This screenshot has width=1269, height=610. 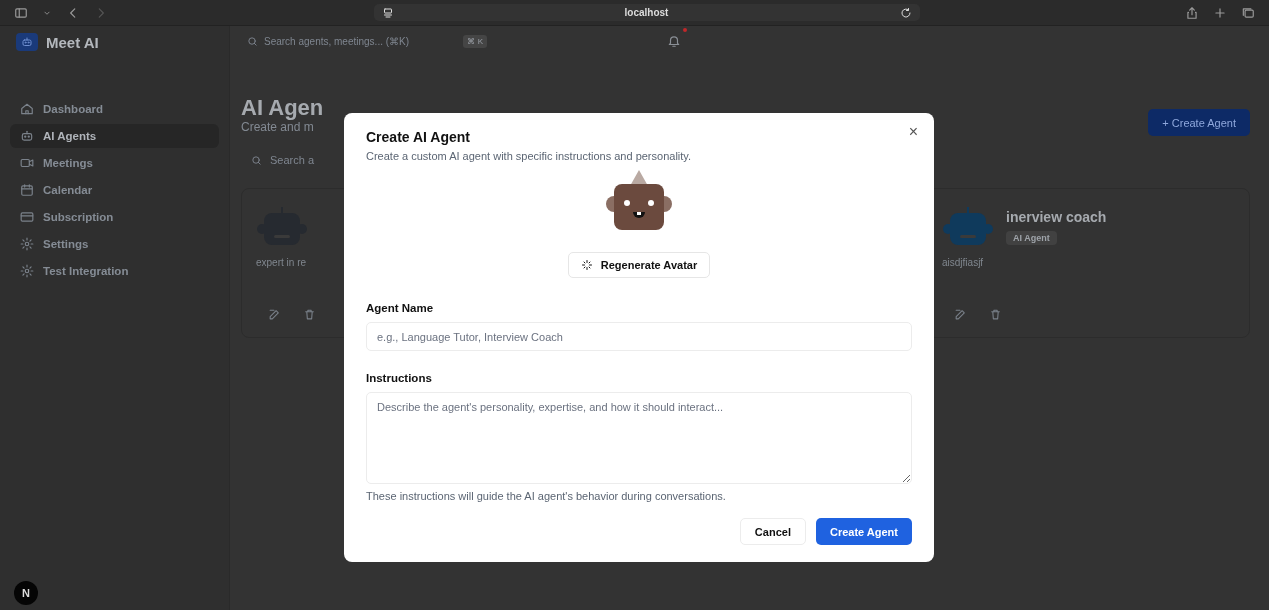 What do you see at coordinates (546, 496) in the screenshot?
I see `field-hint: These instructions will guide the AI agent's behavior during conversations.` at bounding box center [546, 496].